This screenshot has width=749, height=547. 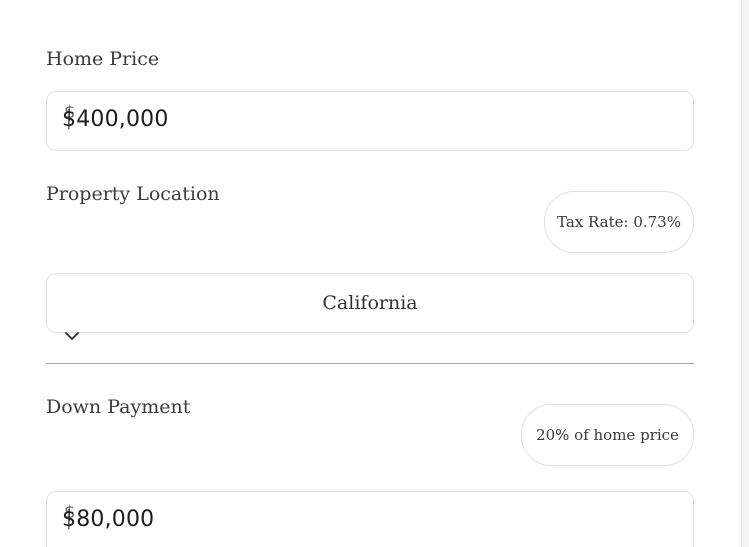 I want to click on scrollbar, so click(x=745, y=273).